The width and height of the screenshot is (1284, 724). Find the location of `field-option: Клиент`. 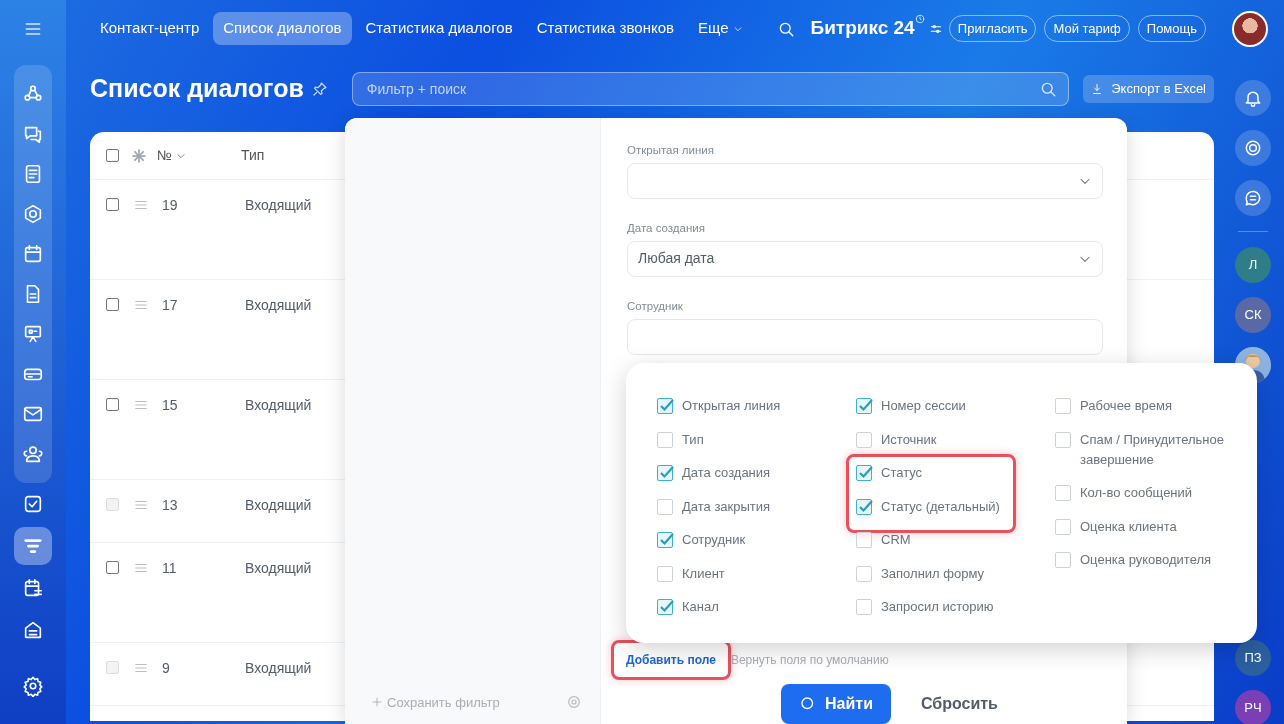

field-option: Клиент is located at coordinates (703, 573).